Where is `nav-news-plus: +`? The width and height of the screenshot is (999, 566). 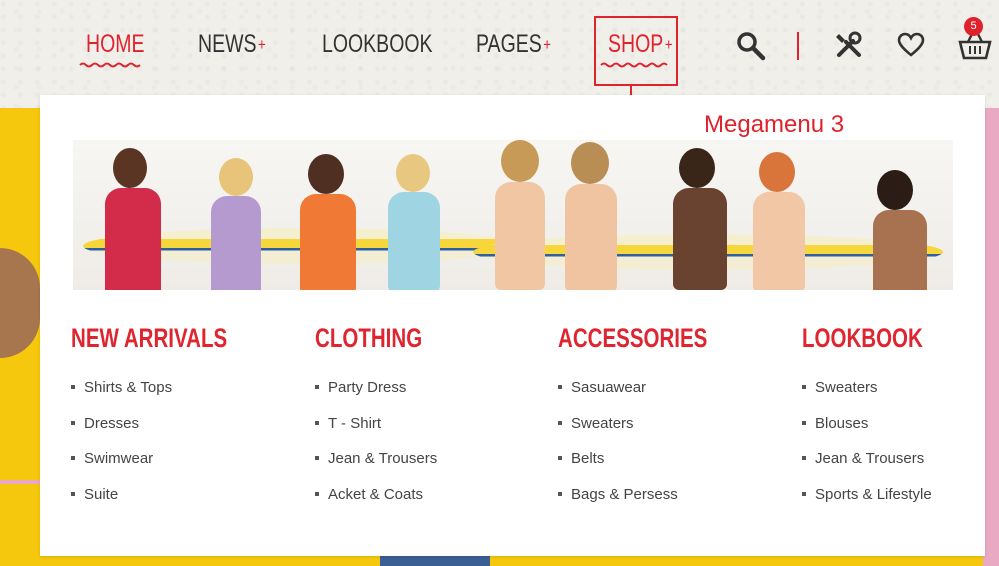
nav-news-plus: + is located at coordinates (262, 44).